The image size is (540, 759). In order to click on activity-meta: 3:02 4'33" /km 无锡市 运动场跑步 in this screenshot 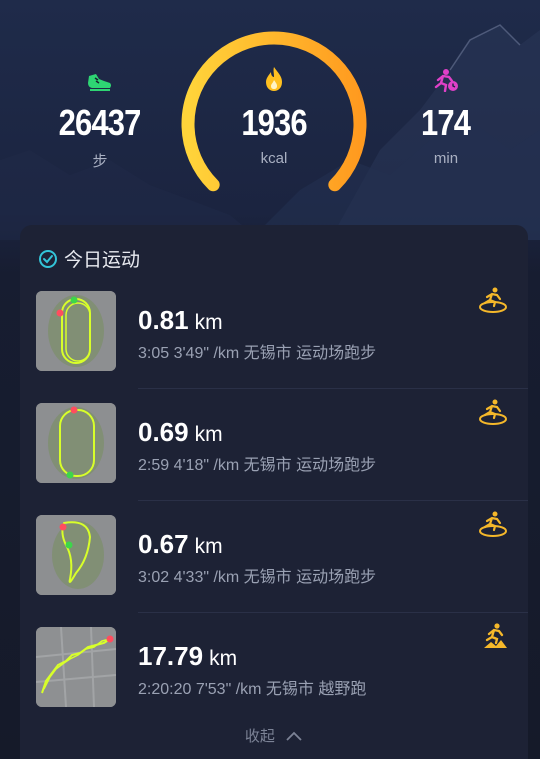, I will do `click(257, 577)`.